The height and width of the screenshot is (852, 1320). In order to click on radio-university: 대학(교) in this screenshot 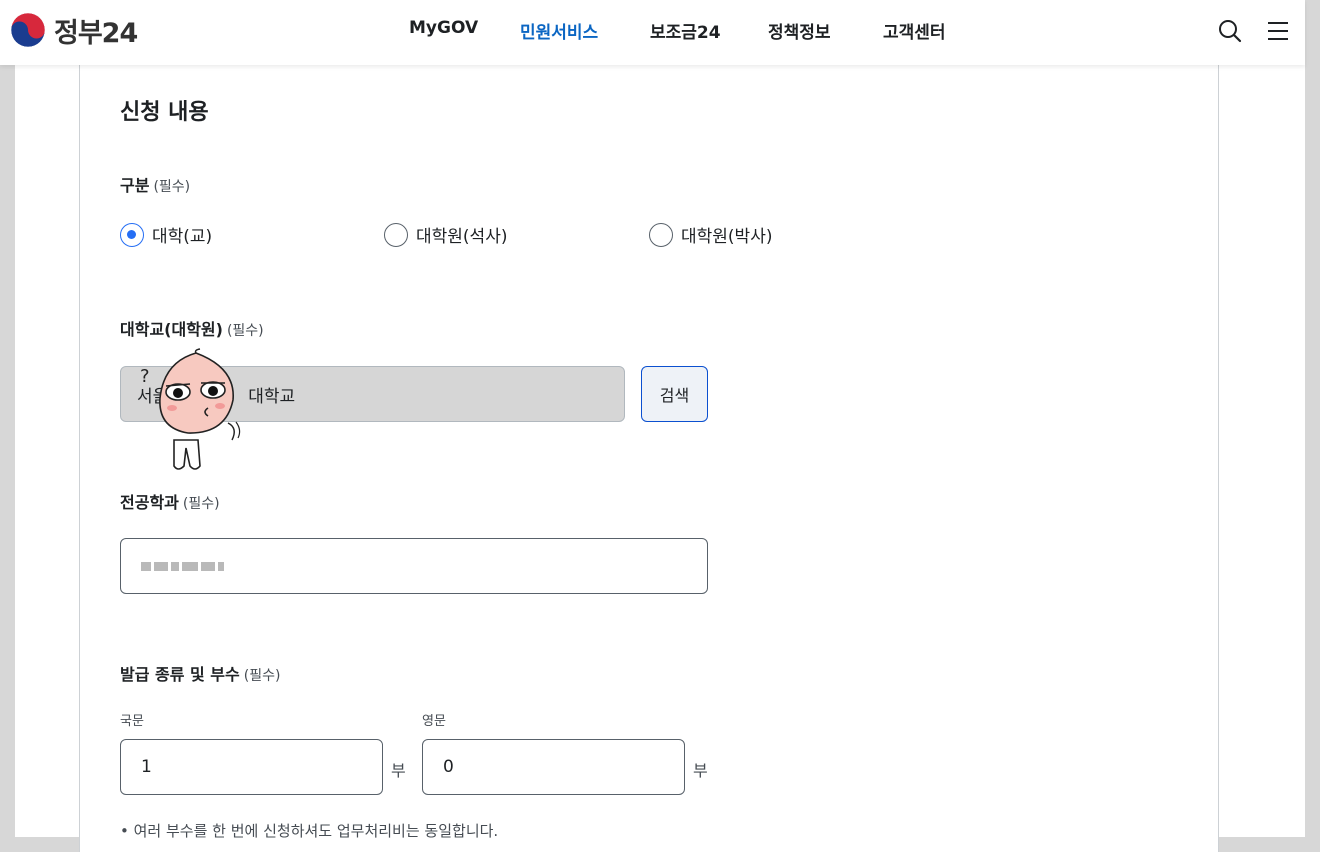, I will do `click(166, 234)`.